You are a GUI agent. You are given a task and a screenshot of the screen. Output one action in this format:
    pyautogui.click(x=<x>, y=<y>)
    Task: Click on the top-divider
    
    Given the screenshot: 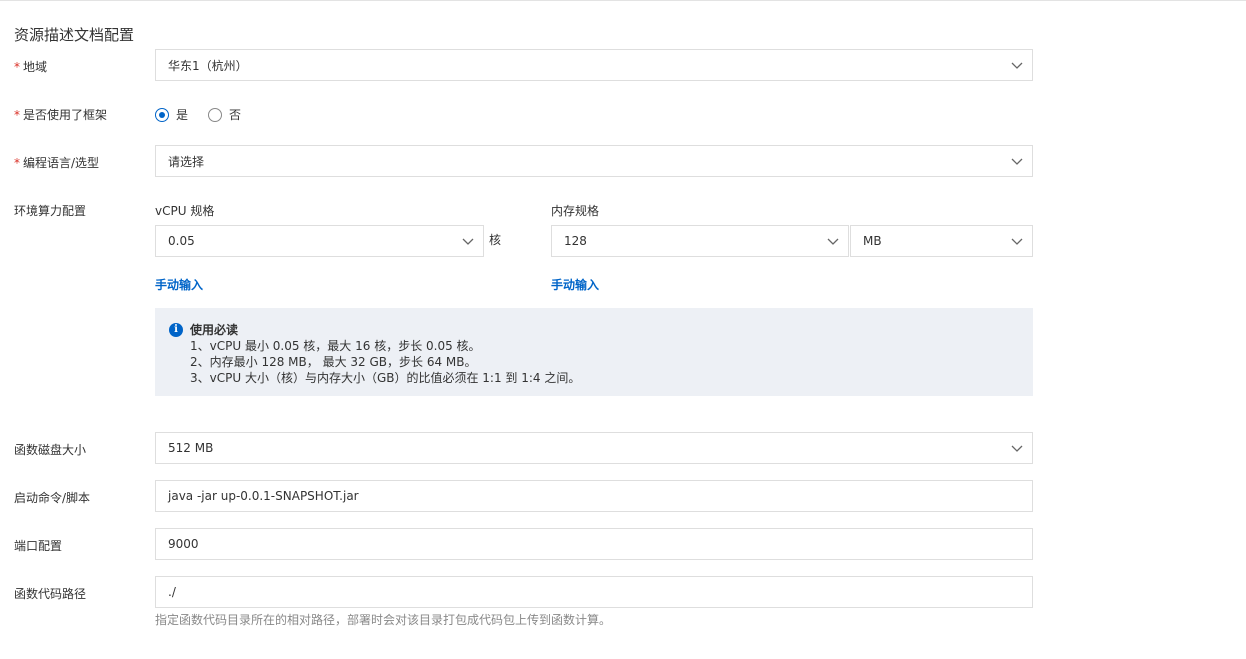 What is the action you would take?
    pyautogui.click(x=623, y=0)
    